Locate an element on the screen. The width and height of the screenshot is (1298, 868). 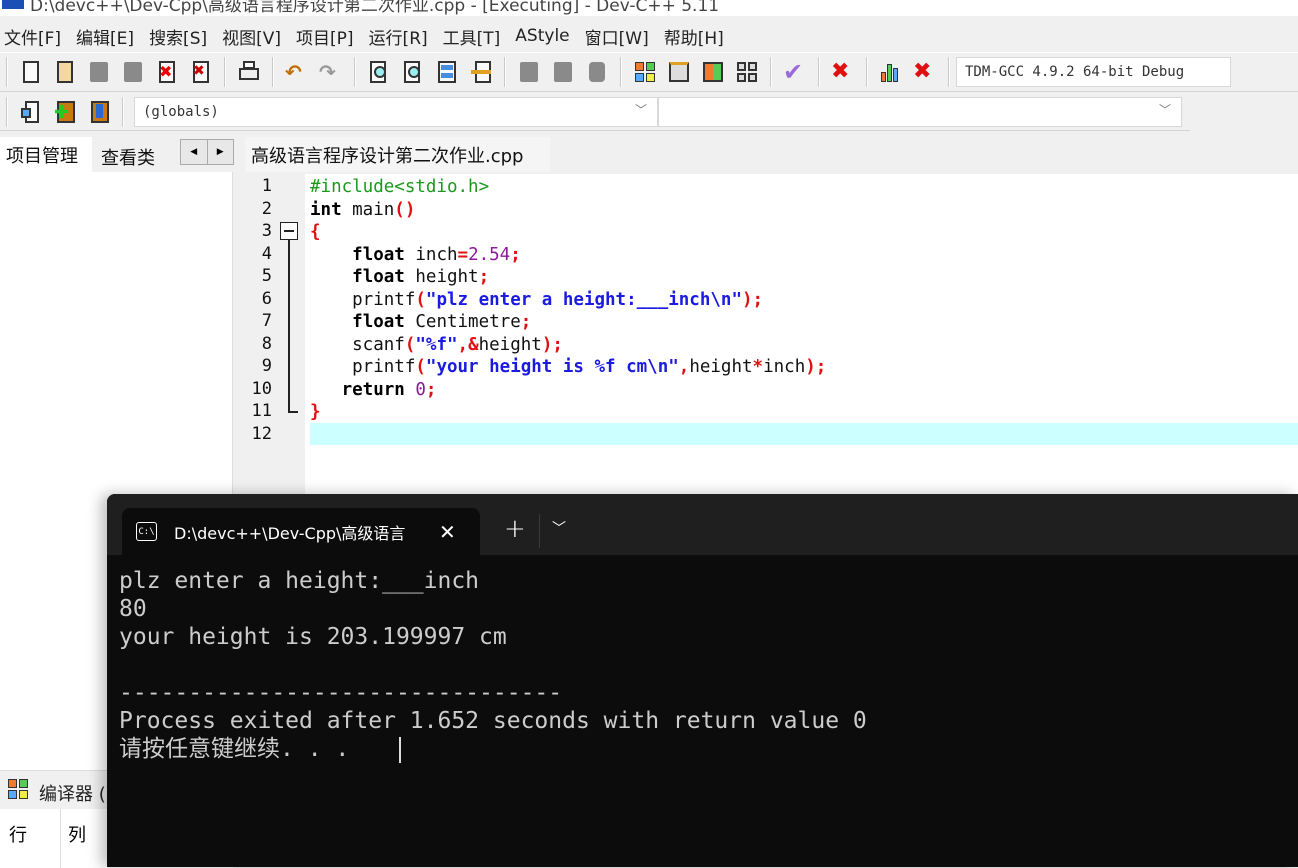
save-all-icon is located at coordinates (133, 72).